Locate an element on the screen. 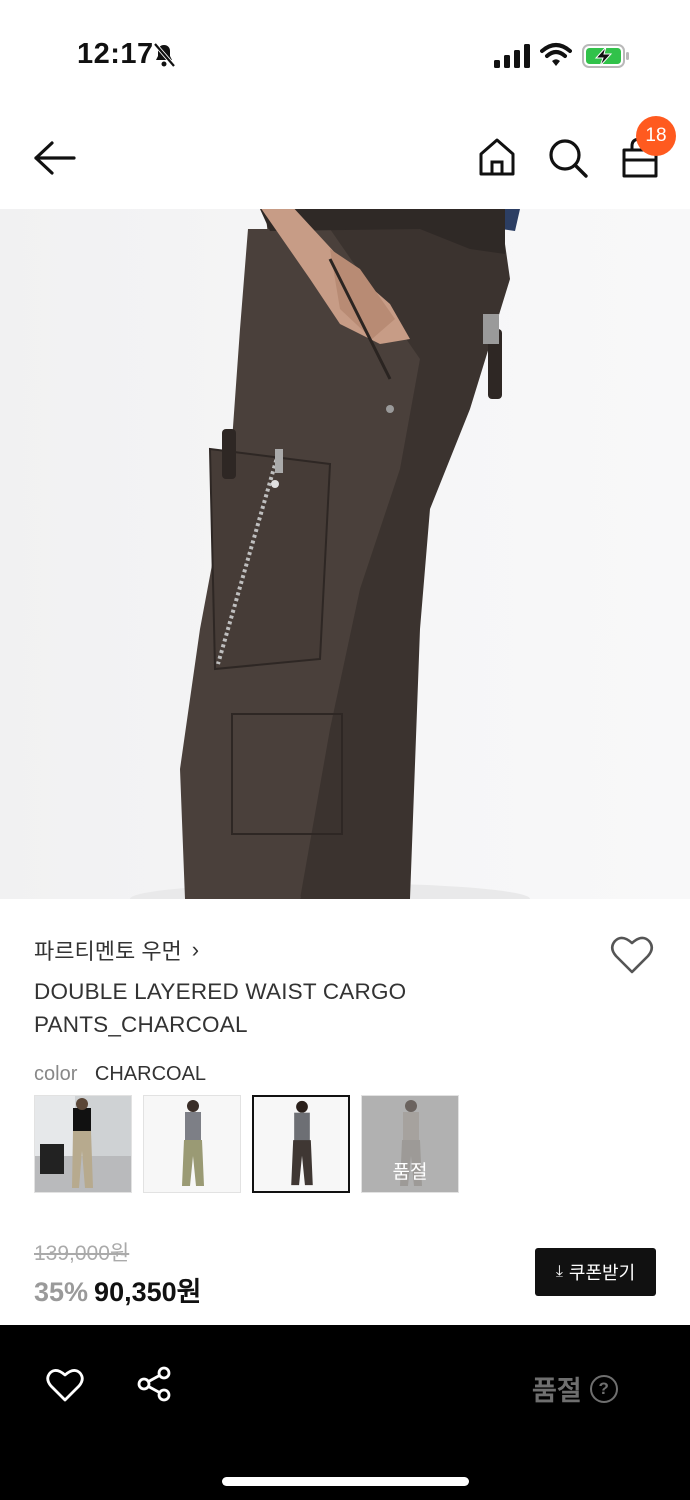  heart-icon is located at coordinates (65, 1385).